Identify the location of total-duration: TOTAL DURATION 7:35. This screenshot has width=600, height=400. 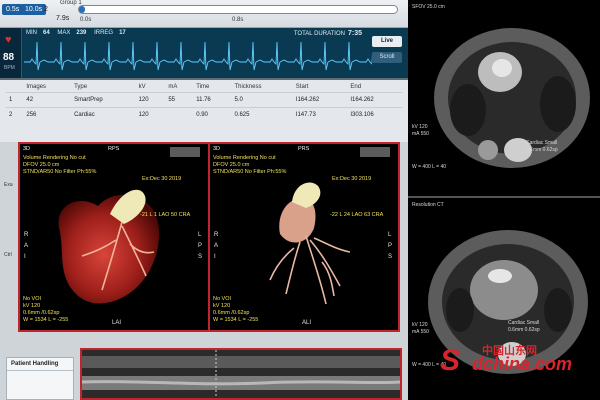
(328, 33).